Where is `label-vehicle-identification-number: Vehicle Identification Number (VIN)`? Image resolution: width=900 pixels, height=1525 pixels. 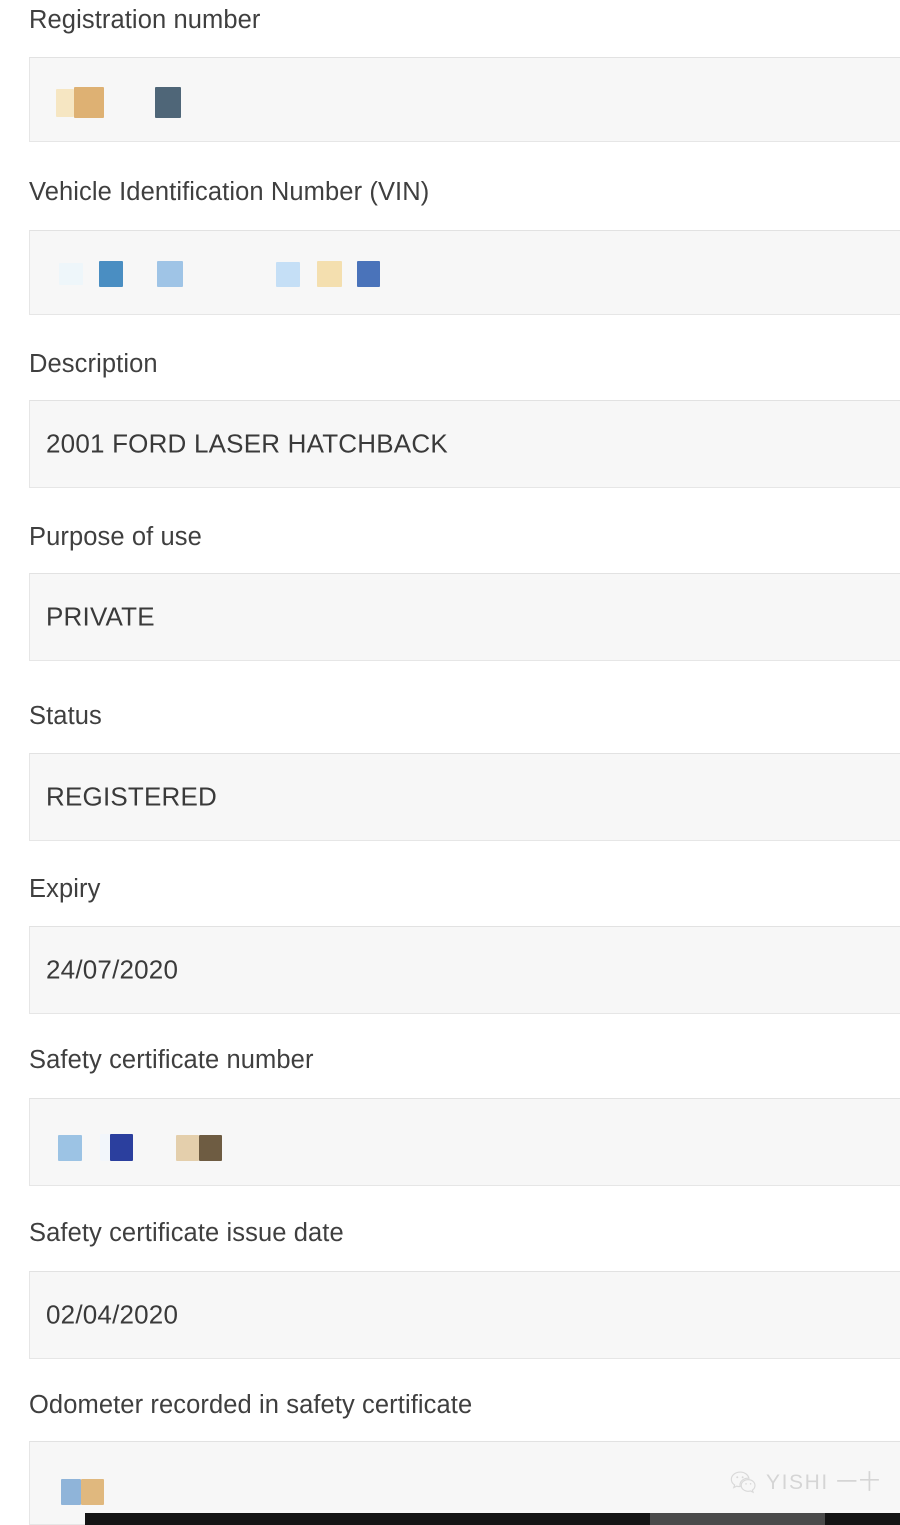
label-vehicle-identification-number: Vehicle Identification Number (VIN) is located at coordinates (229, 192).